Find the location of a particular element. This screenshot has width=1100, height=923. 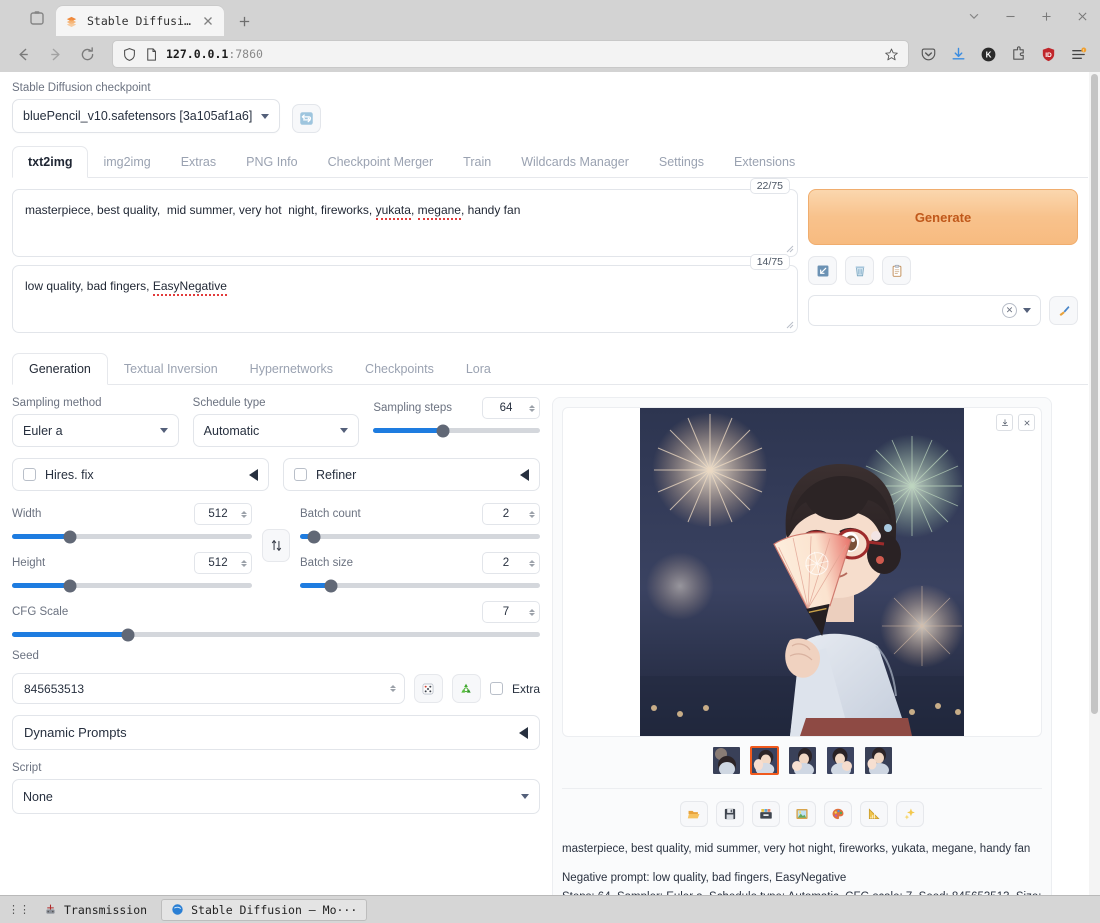

height-slider is located at coordinates (132, 585).